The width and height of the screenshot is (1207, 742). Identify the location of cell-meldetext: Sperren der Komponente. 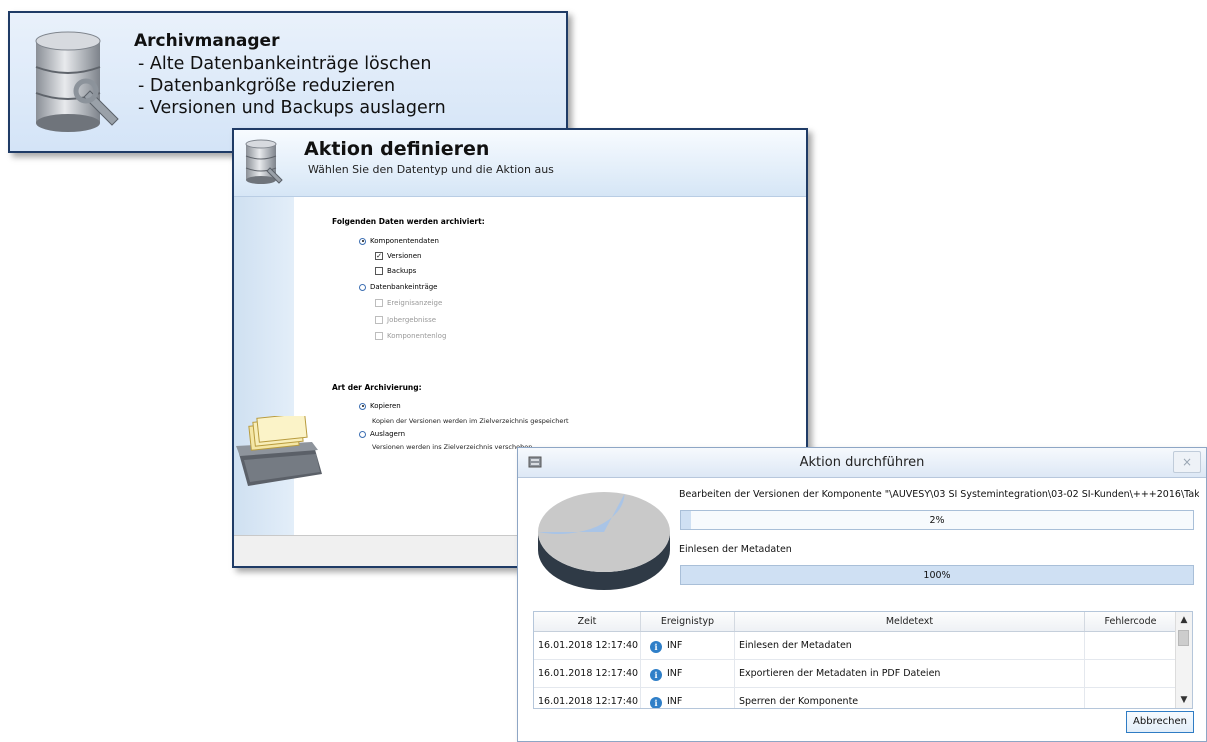
(910, 698).